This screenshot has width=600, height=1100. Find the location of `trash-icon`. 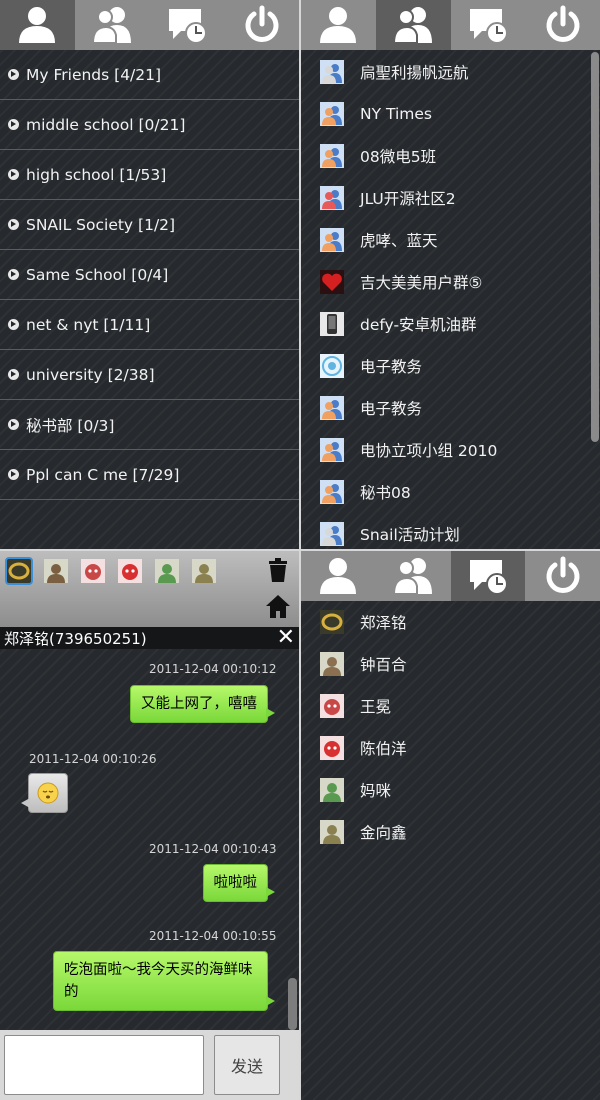

trash-icon is located at coordinates (278, 570).